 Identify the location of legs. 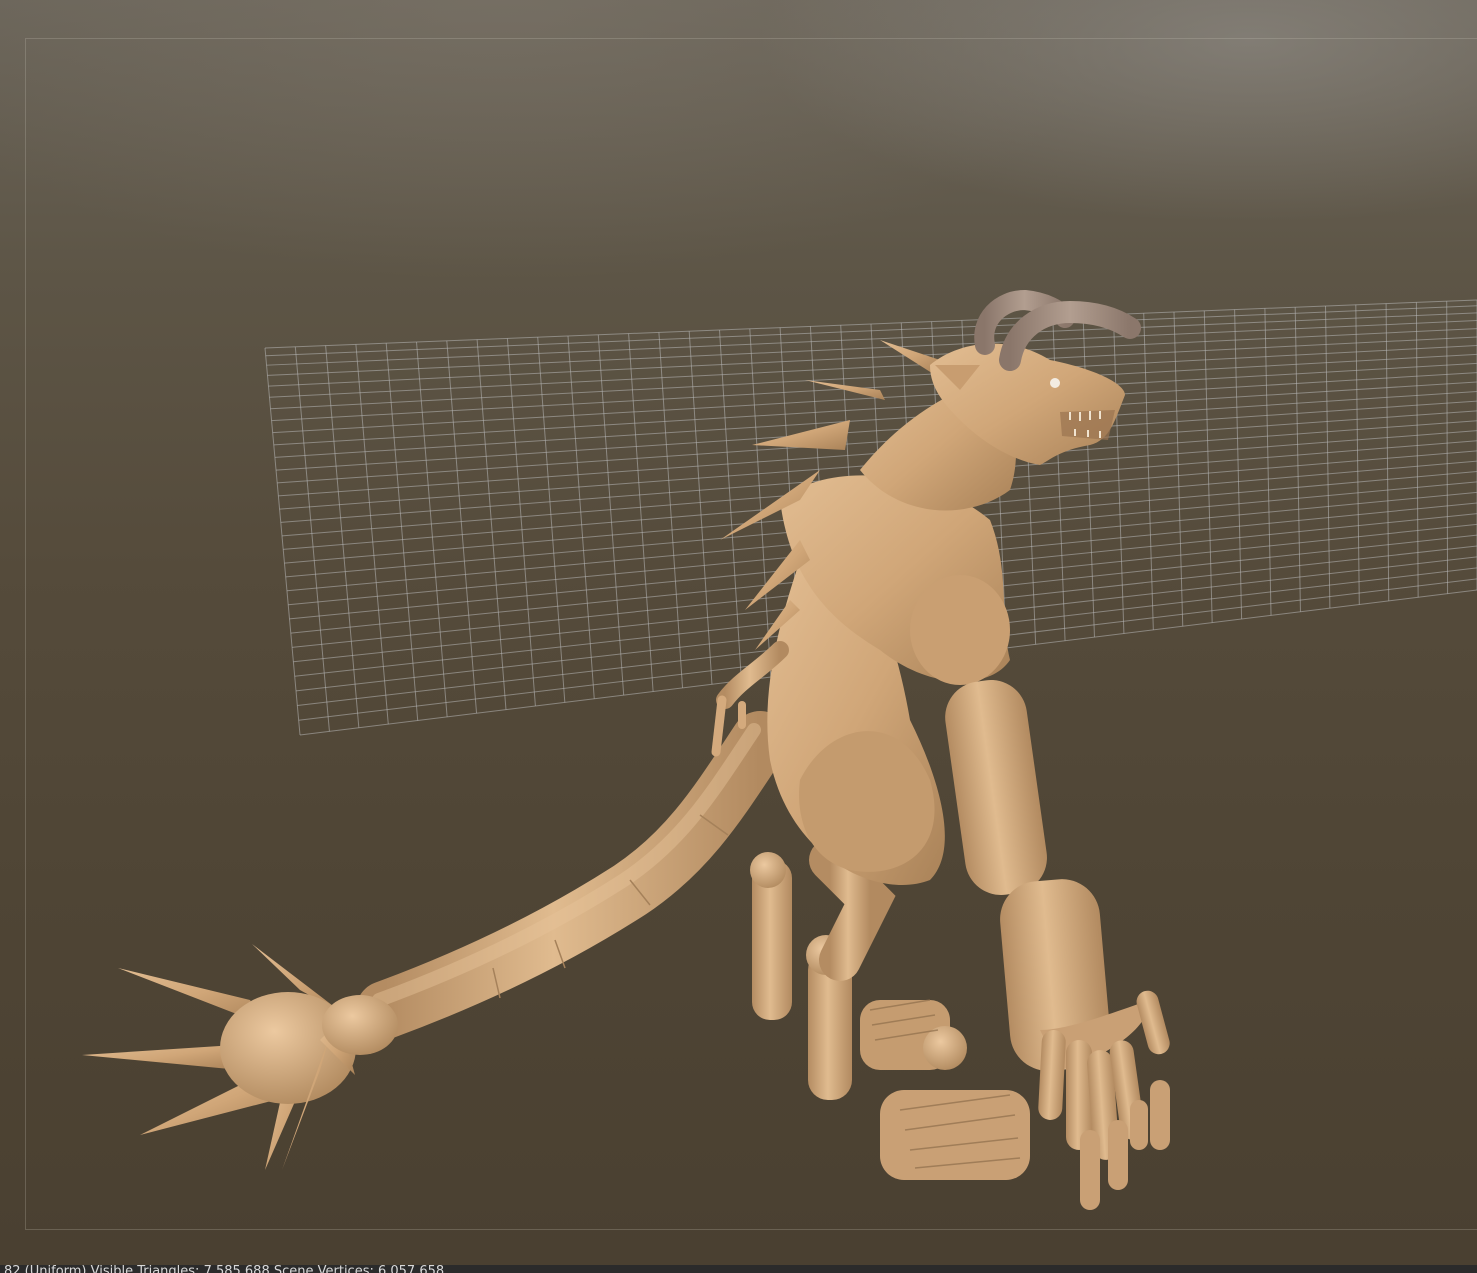
(890, 1009).